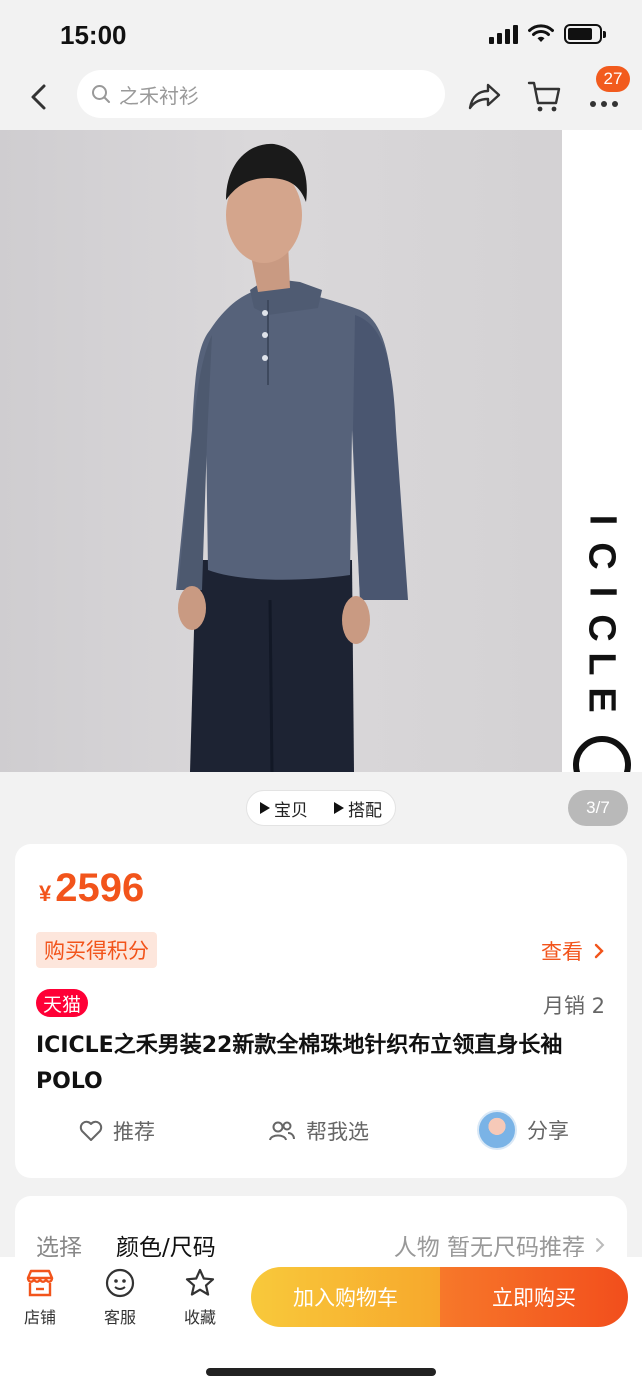  Describe the element at coordinates (120, 1283) in the screenshot. I see `service-icon` at that location.